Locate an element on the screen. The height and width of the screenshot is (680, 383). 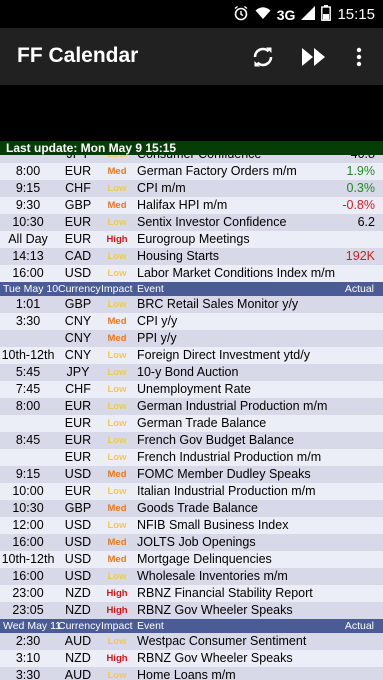
event-row: 5:45 JPY Low 10-y Bond Auction is located at coordinates (191, 372).